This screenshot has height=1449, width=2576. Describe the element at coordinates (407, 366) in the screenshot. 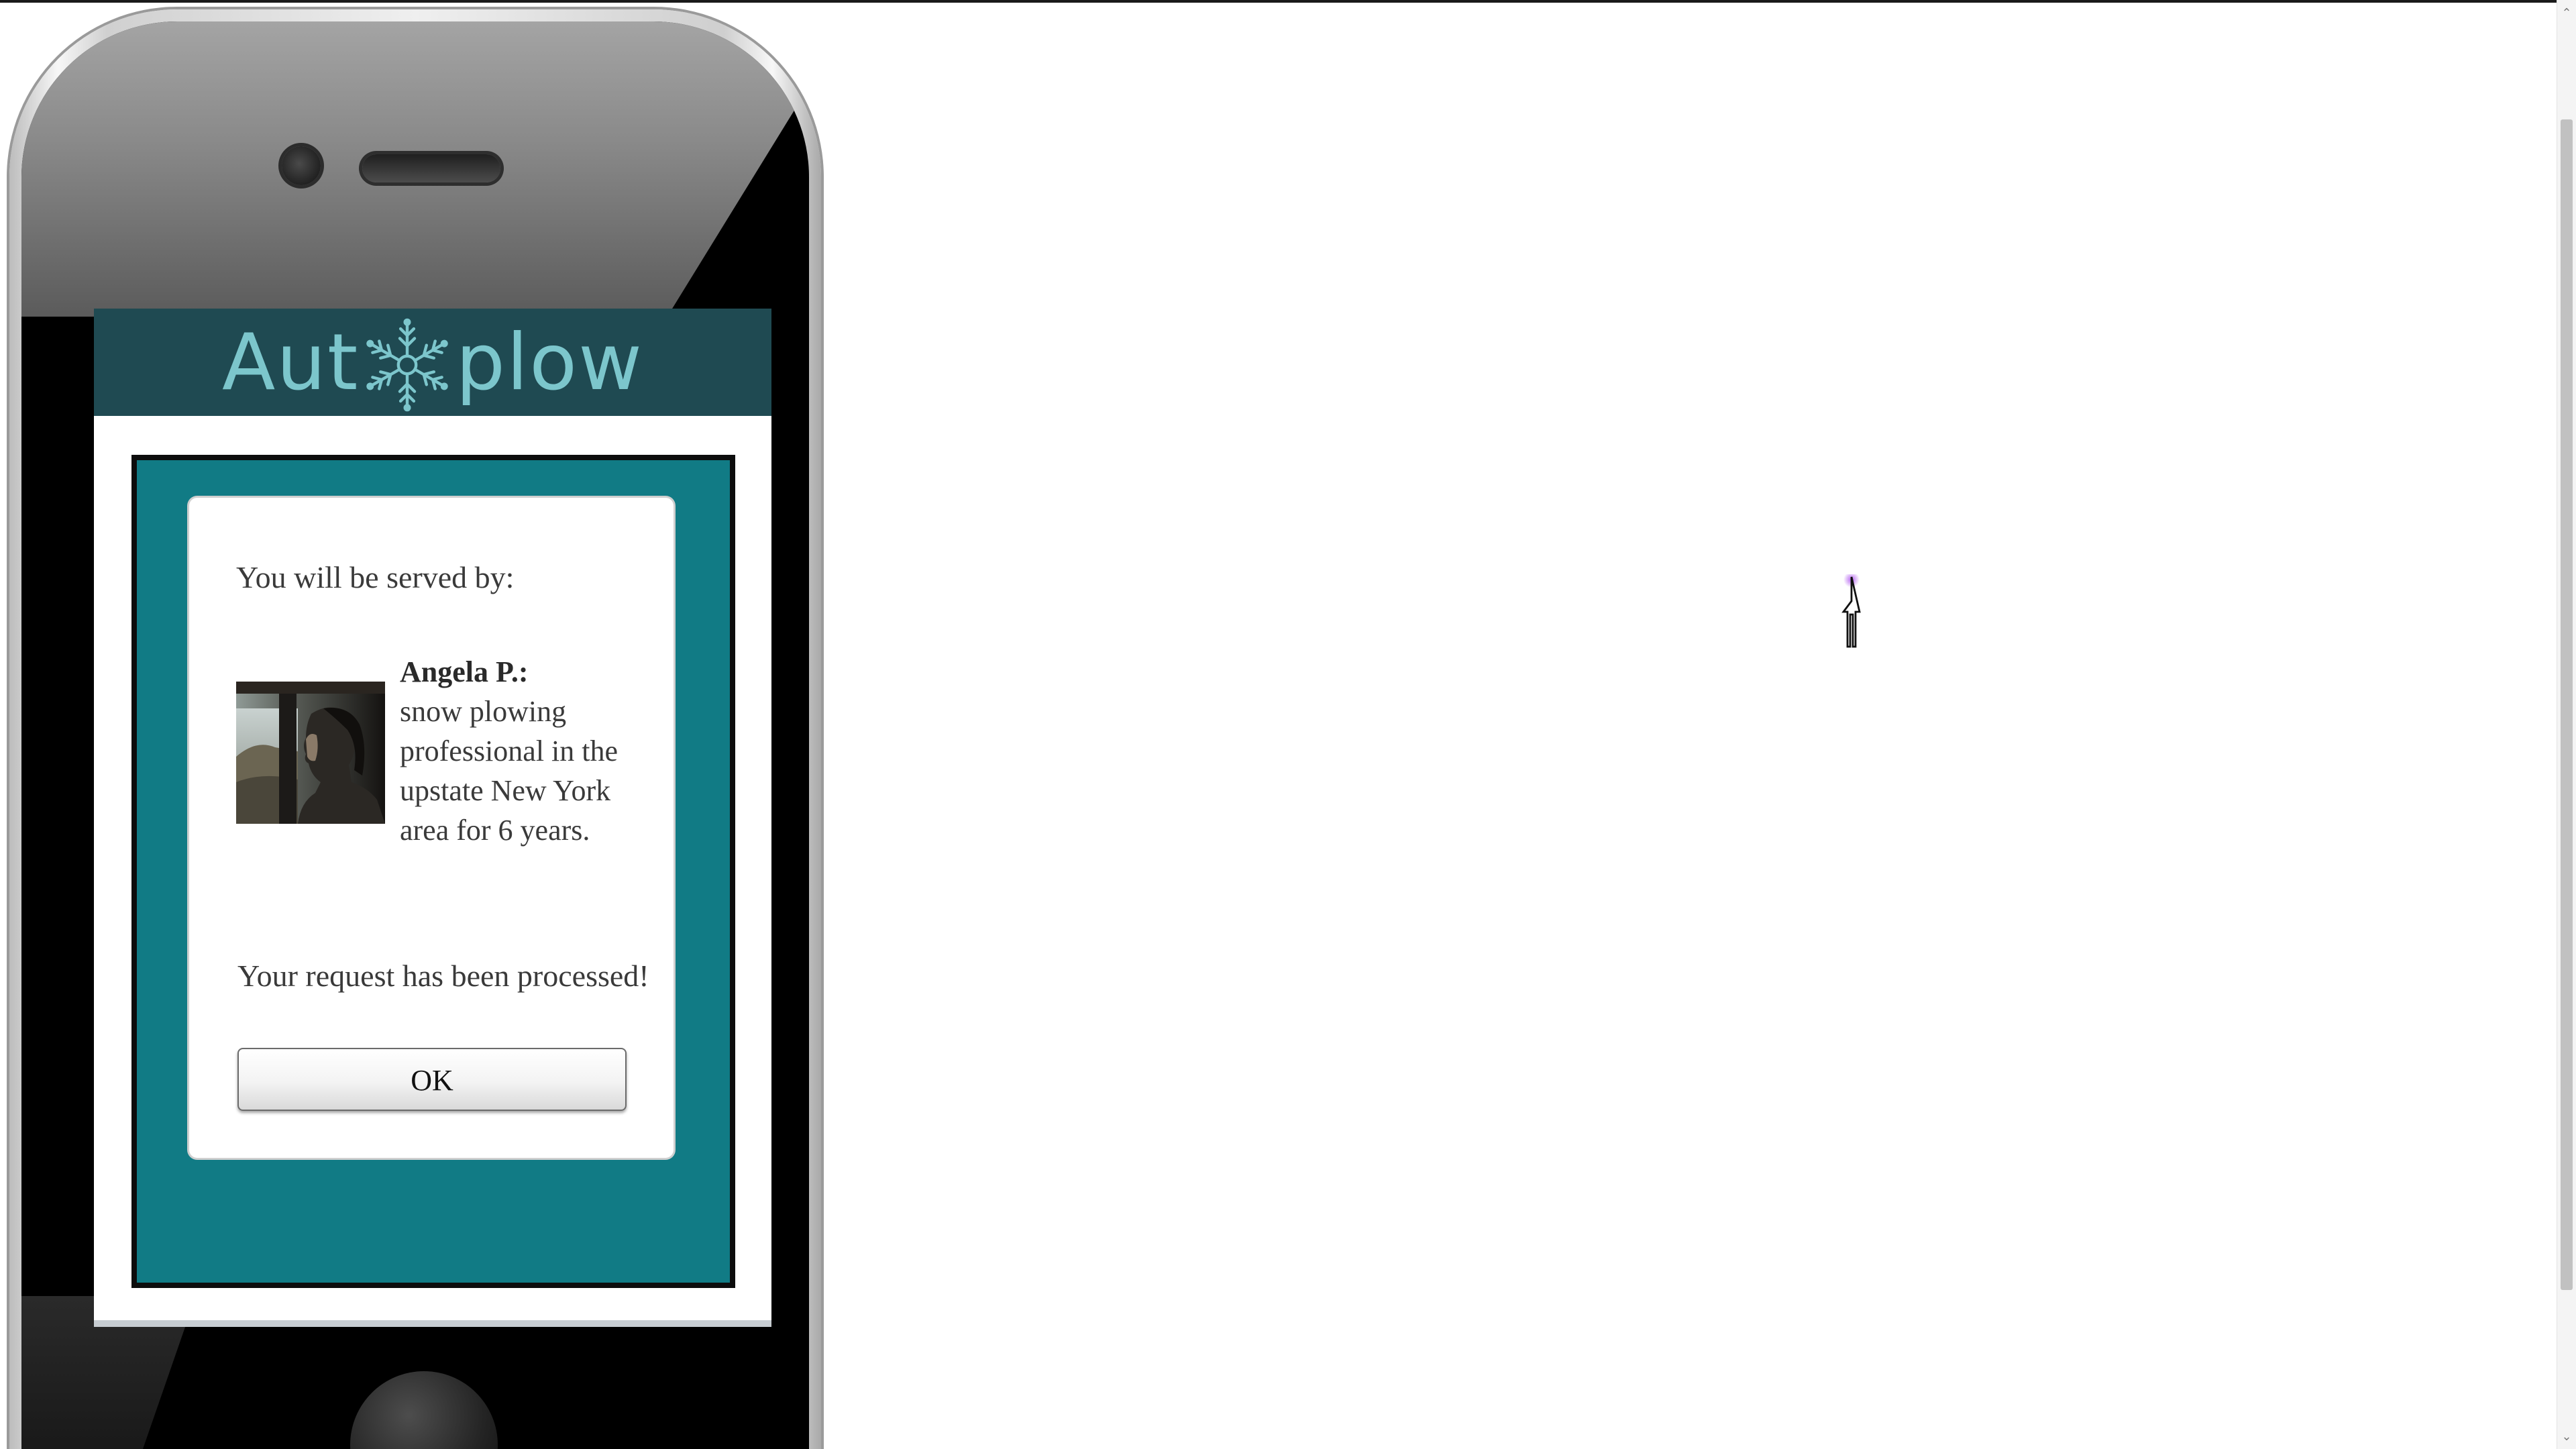

I see `snowflake-icon` at that location.